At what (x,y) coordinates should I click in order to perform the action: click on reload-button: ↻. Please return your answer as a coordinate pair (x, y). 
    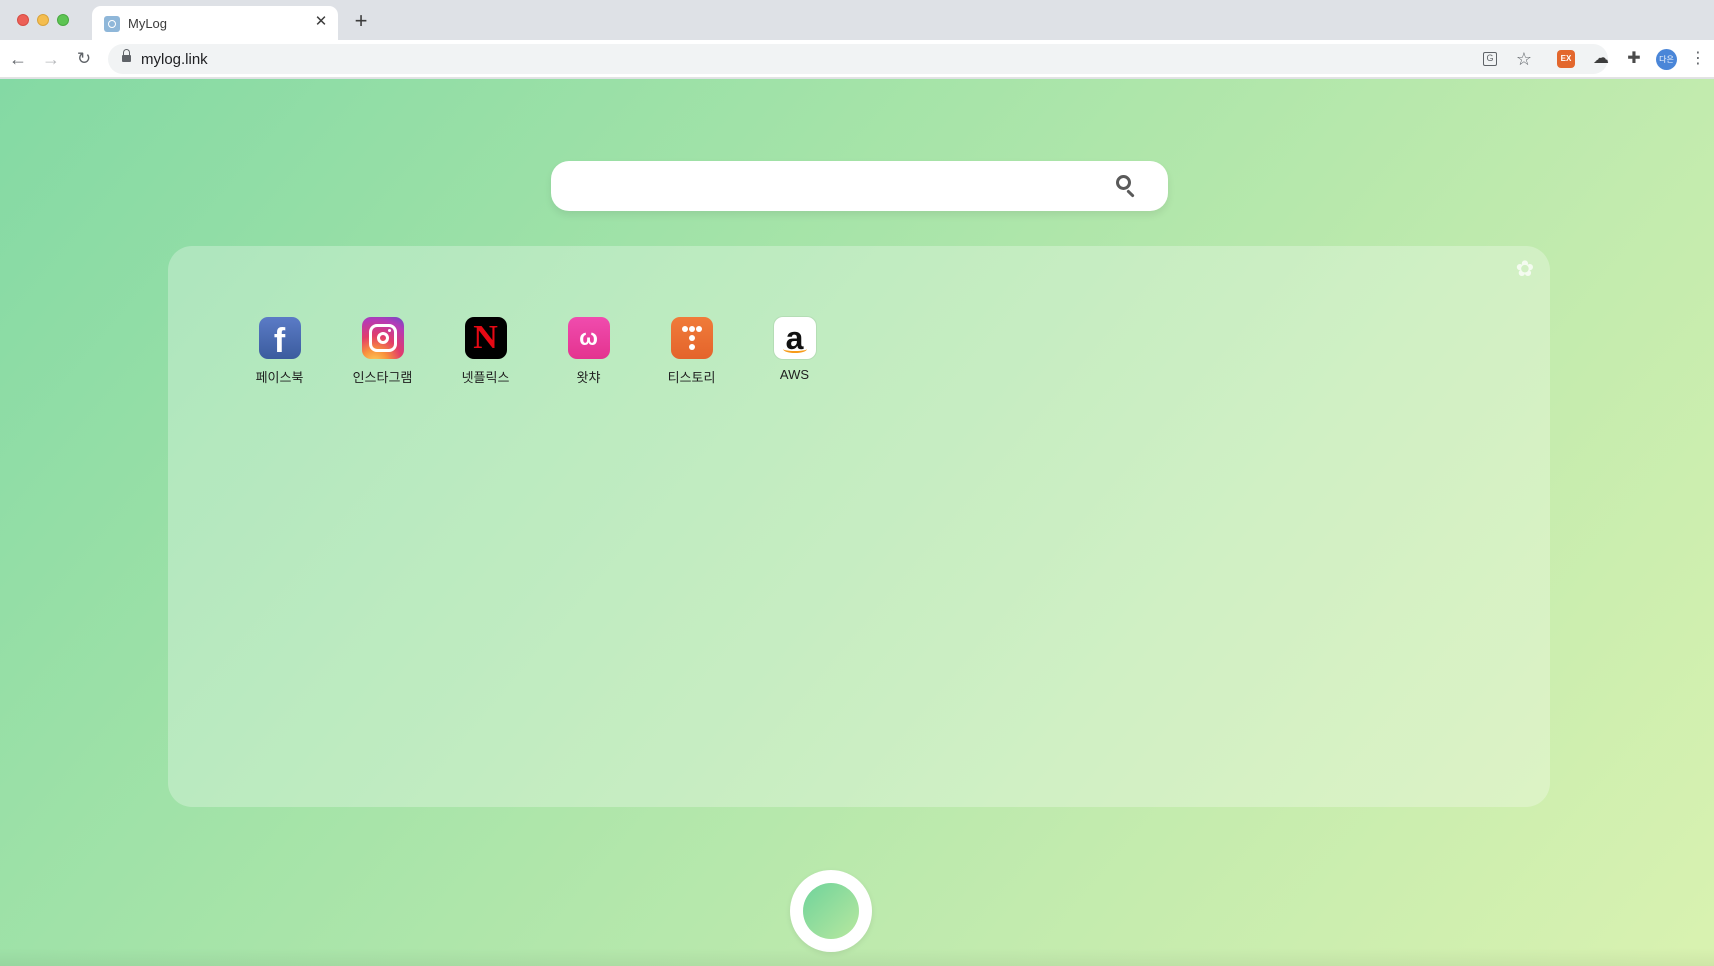
    Looking at the image, I should click on (84, 59).